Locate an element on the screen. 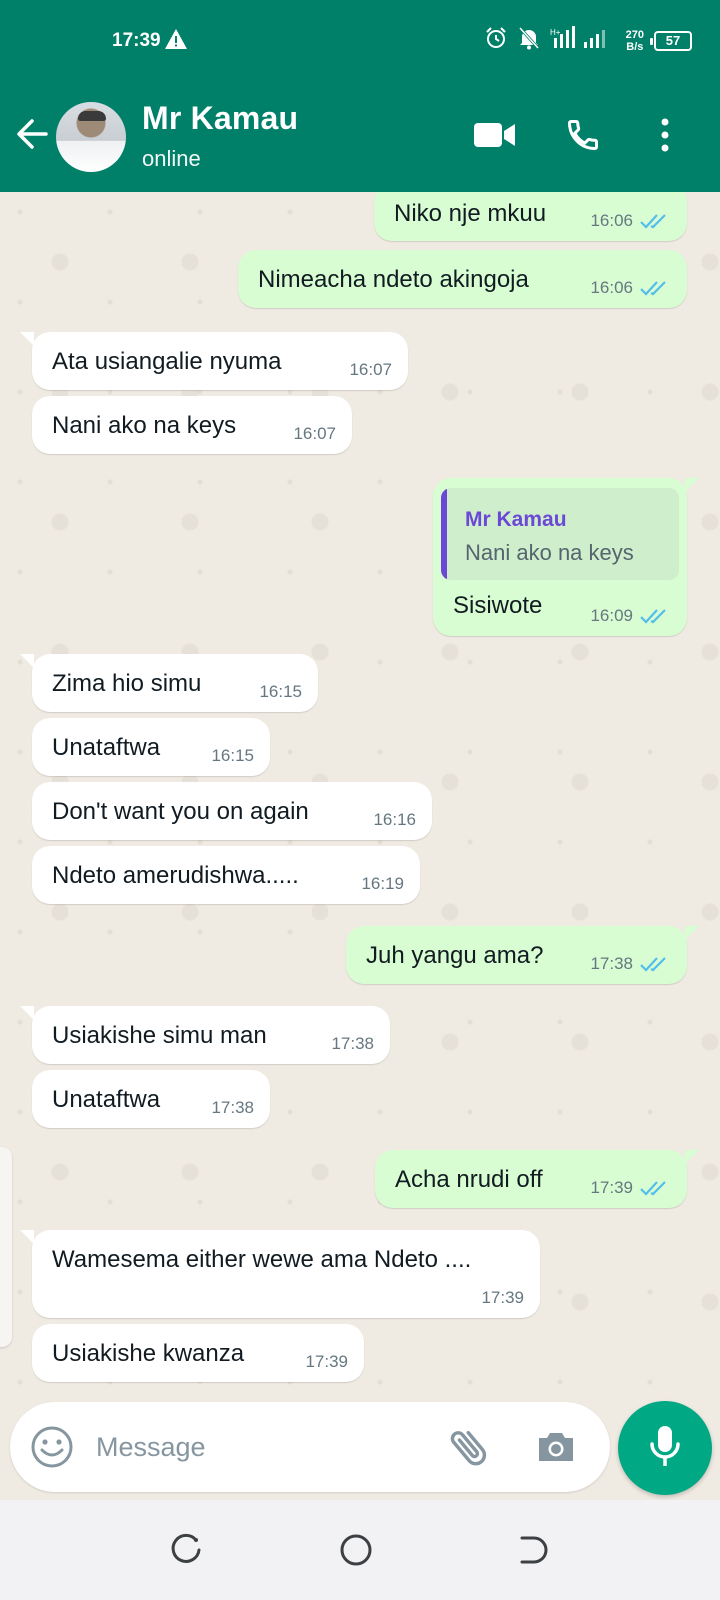 This screenshot has width=720, height=1600. message-bubble-incoming: Zima hio simu 16:15 is located at coordinates (169, 683).